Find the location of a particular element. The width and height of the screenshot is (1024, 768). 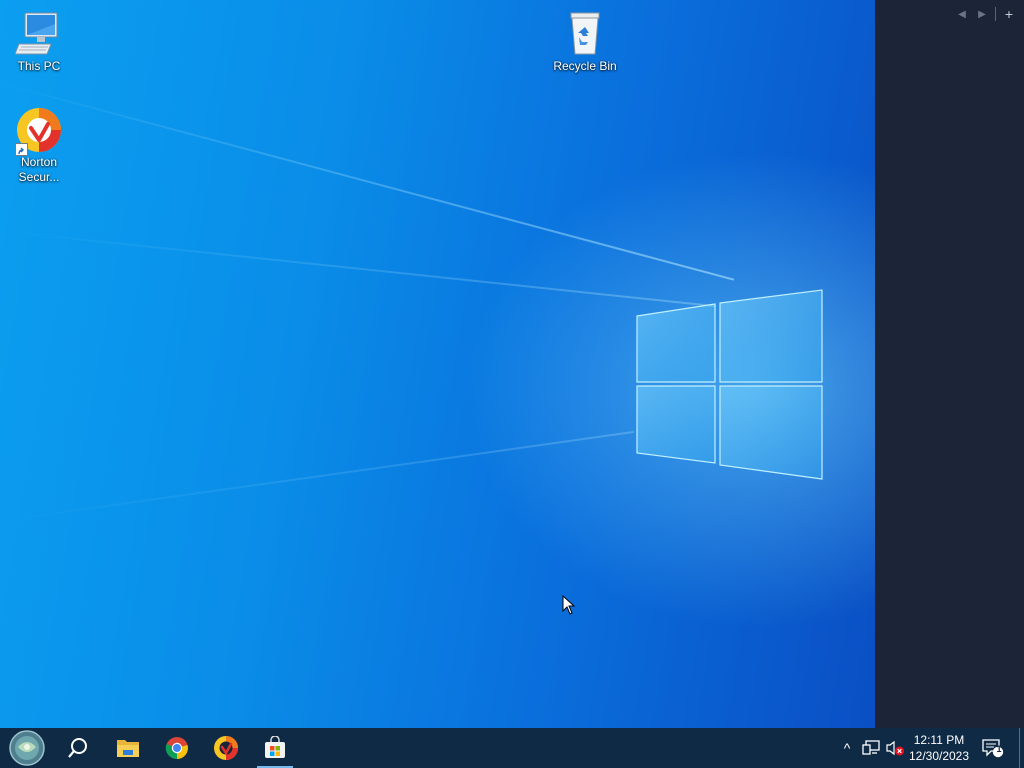

microsoft-store-icon is located at coordinates (275, 747).